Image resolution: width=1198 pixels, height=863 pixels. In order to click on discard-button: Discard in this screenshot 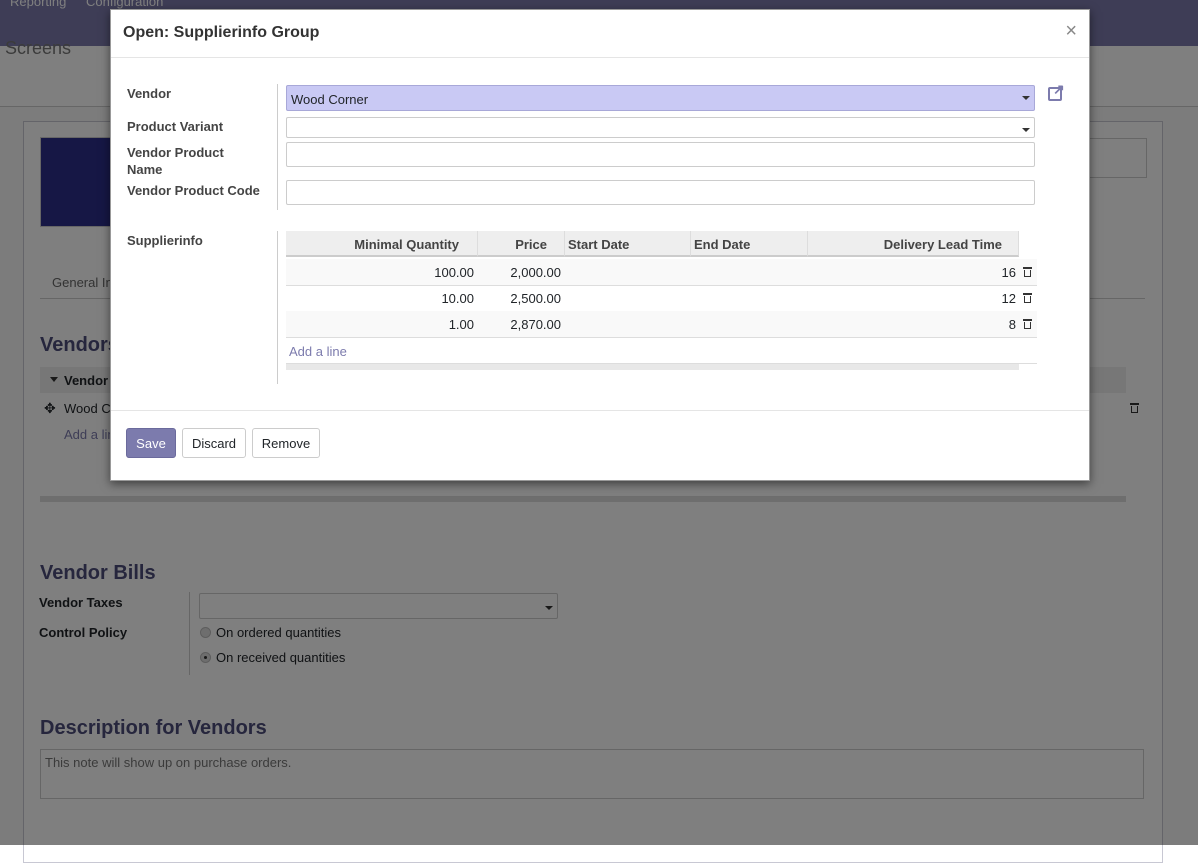, I will do `click(214, 443)`.